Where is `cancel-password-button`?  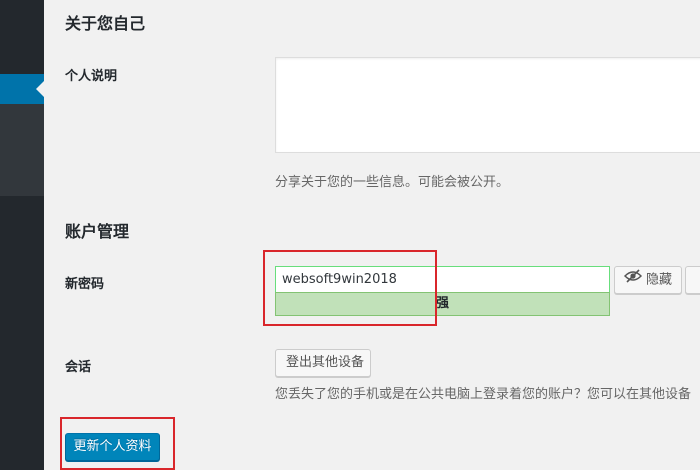 cancel-password-button is located at coordinates (692, 280).